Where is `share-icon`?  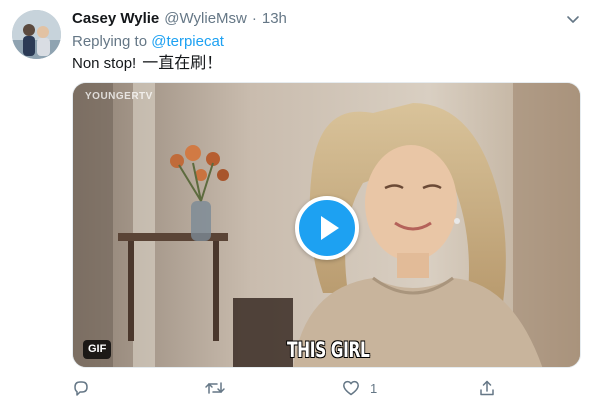 share-icon is located at coordinates (487, 388).